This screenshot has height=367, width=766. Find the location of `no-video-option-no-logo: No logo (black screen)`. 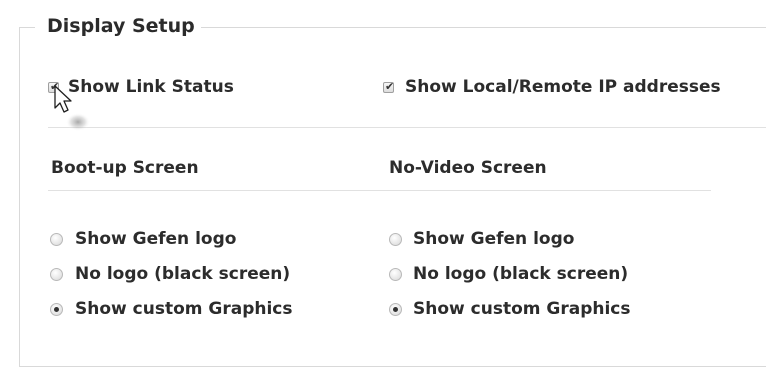

no-video-option-no-logo: No logo (black screen) is located at coordinates (539, 275).